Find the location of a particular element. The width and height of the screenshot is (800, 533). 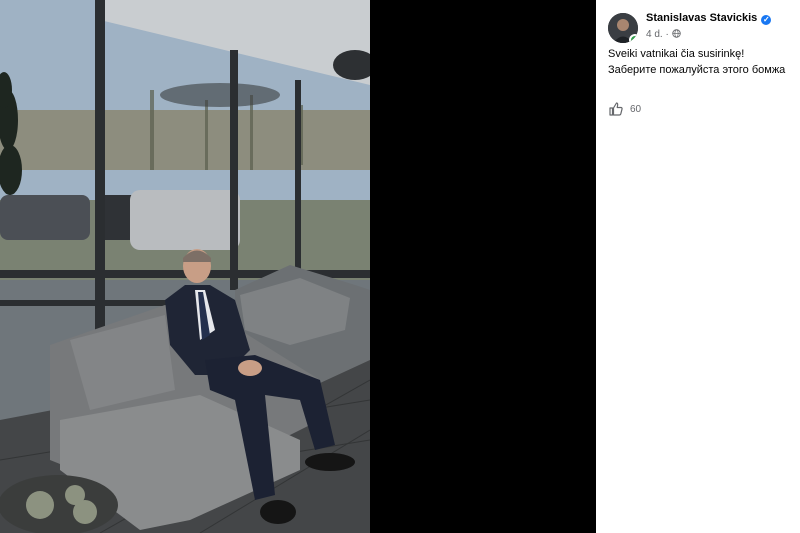

reactions-summary: 60 is located at coordinates (624, 109).